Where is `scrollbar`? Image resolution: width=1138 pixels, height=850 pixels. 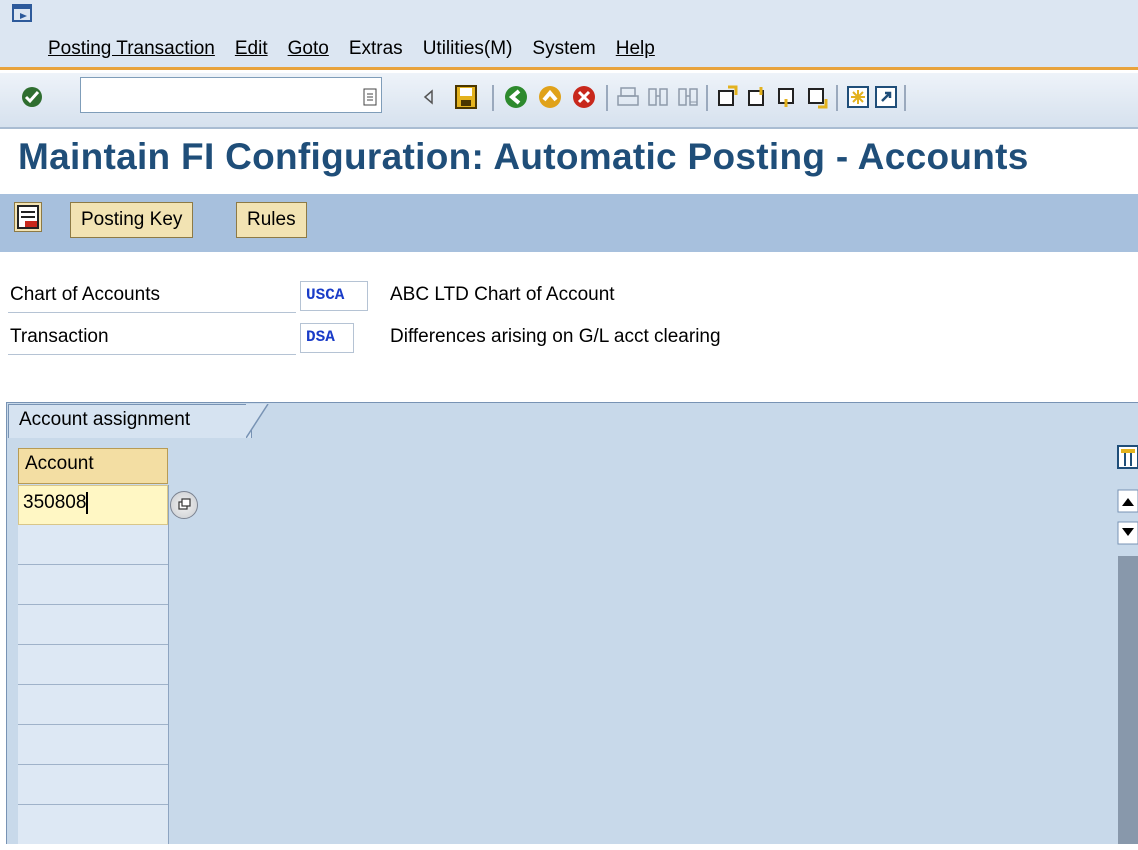 scrollbar is located at coordinates (1127, 644).